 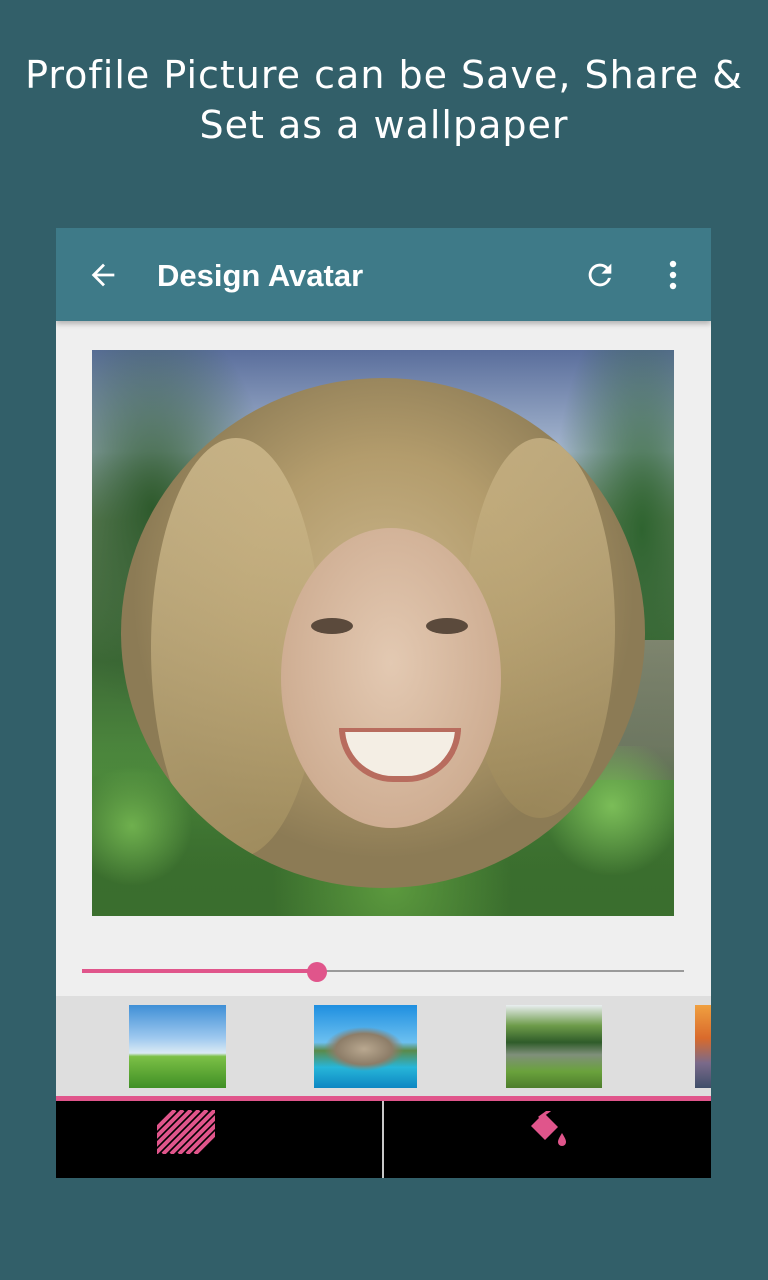 I want to click on pattern-icon, so click(x=186, y=1132).